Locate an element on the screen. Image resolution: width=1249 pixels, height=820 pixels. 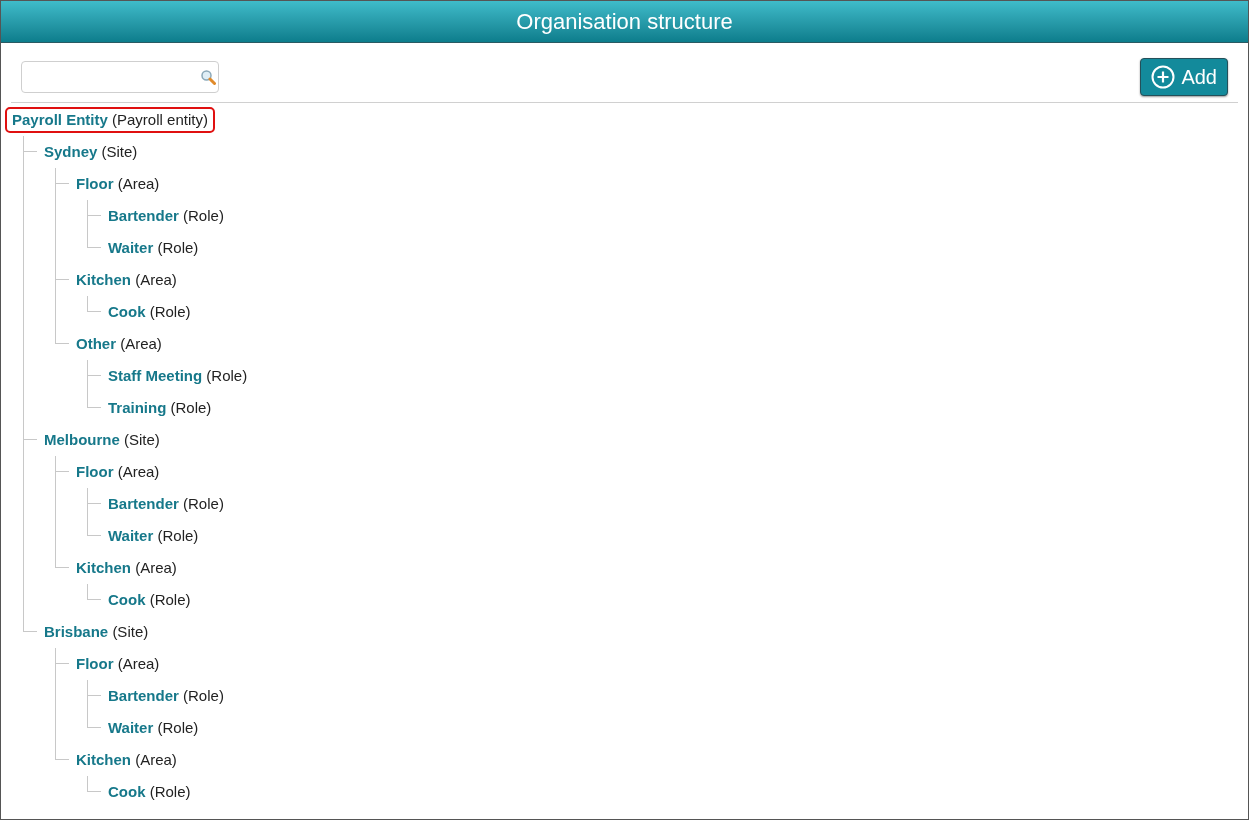
tree-node: Training (Role) is located at coordinates (160, 408).